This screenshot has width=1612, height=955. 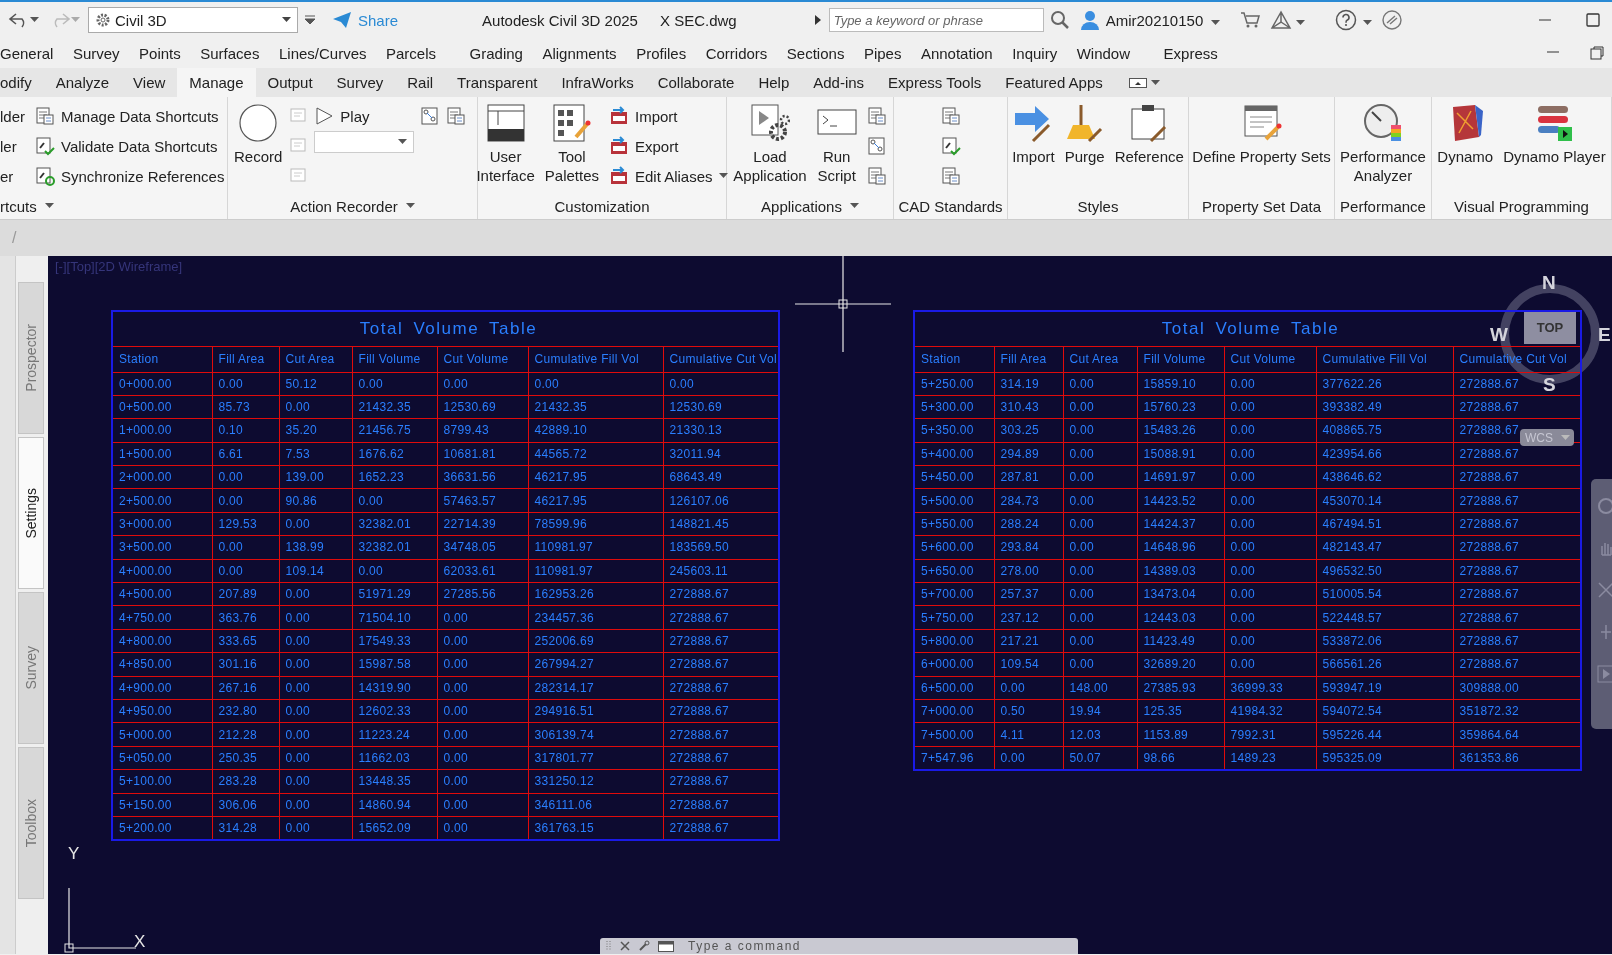 What do you see at coordinates (27, 53) in the screenshot?
I see `menu-item: General` at bounding box center [27, 53].